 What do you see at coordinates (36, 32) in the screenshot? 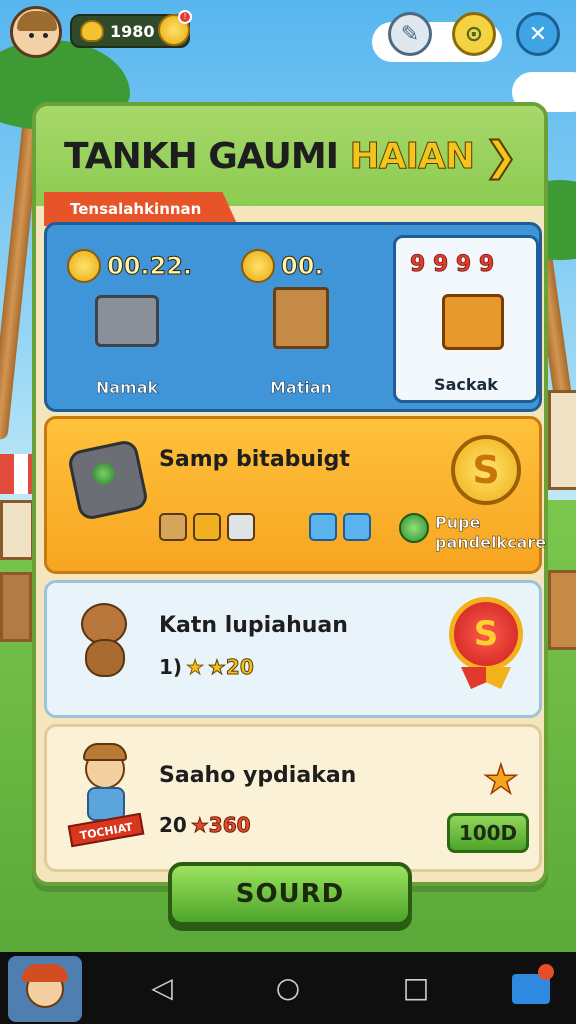
I see `player-avatar` at bounding box center [36, 32].